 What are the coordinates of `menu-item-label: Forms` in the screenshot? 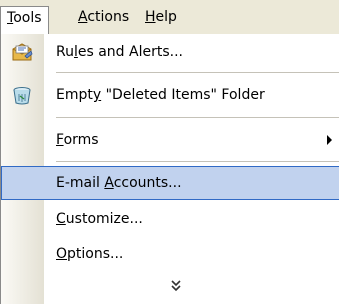 It's located at (77, 140).